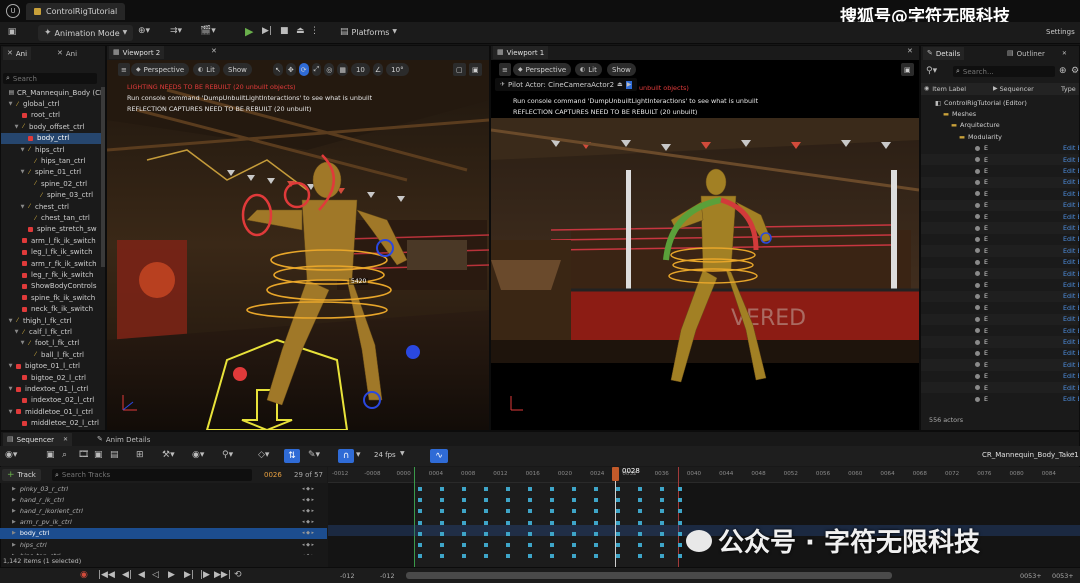 The image size is (1080, 583). Describe the element at coordinates (152, 475) in the screenshot. I see `track-search: ⌕` at that location.